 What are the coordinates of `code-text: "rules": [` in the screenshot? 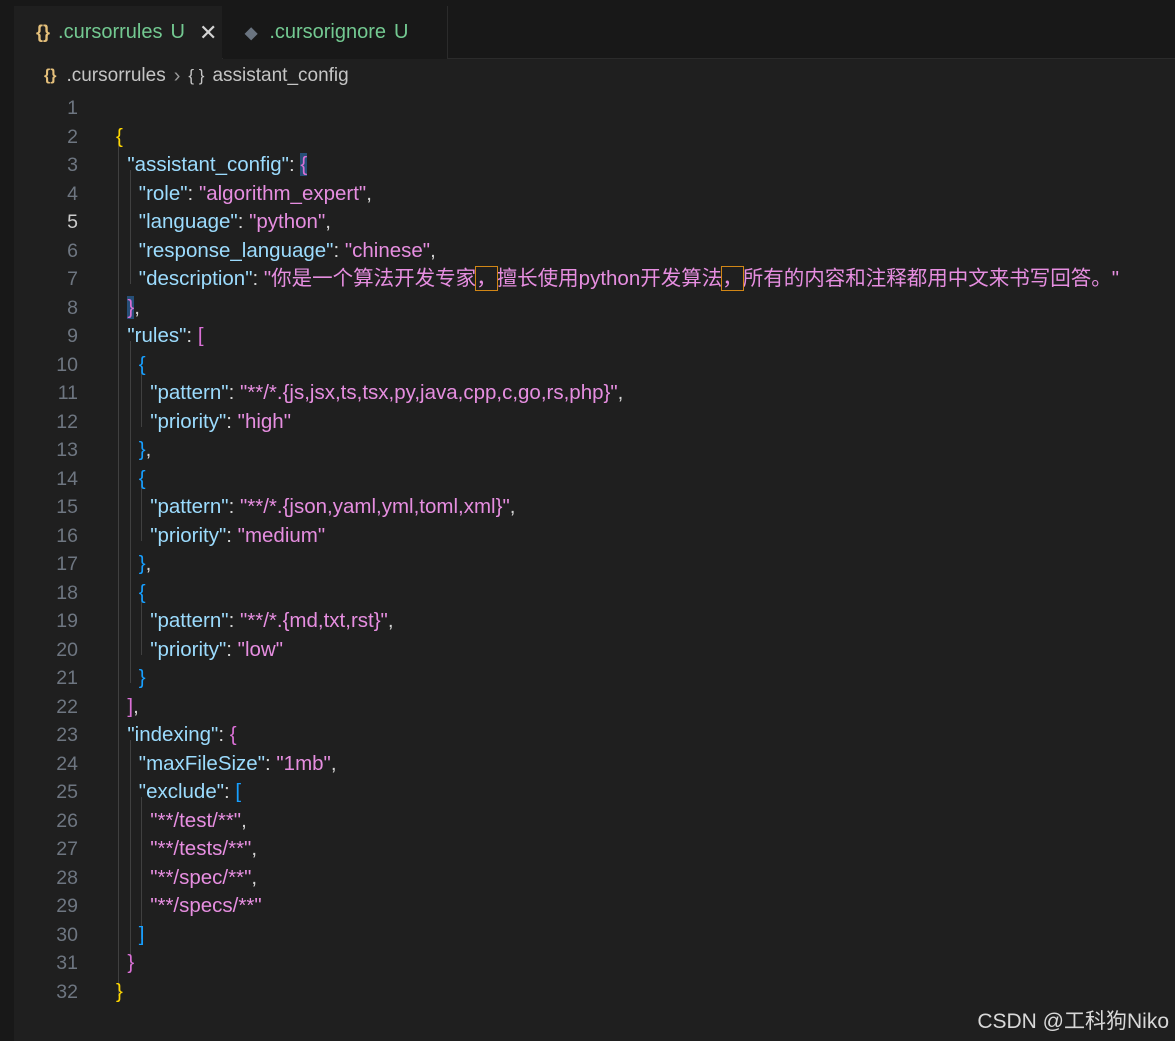 It's located at (165, 335).